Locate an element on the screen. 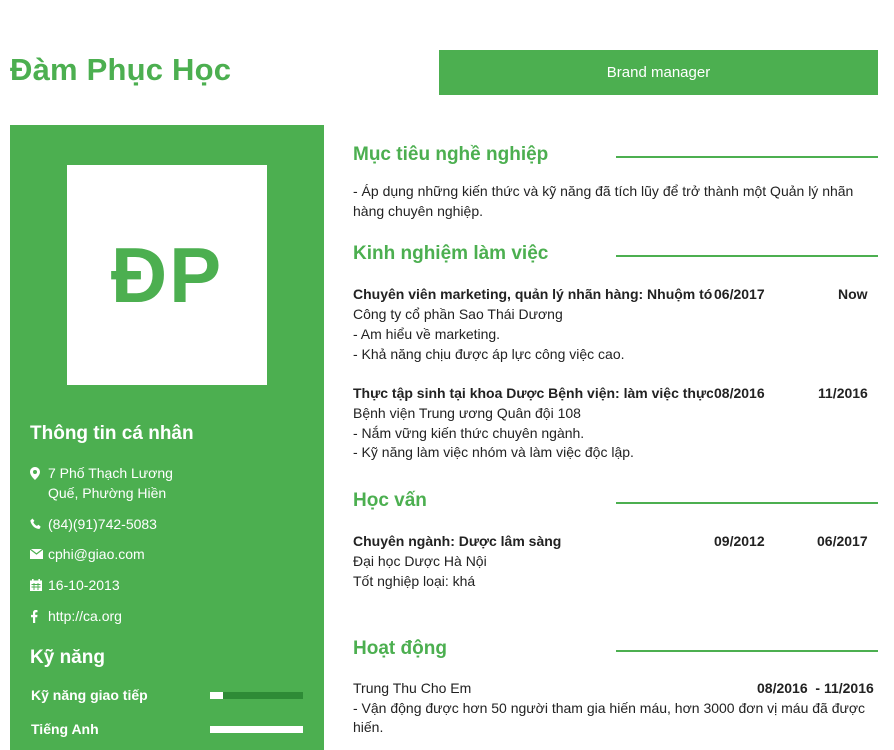  envelope-icon is located at coordinates (39, 554).